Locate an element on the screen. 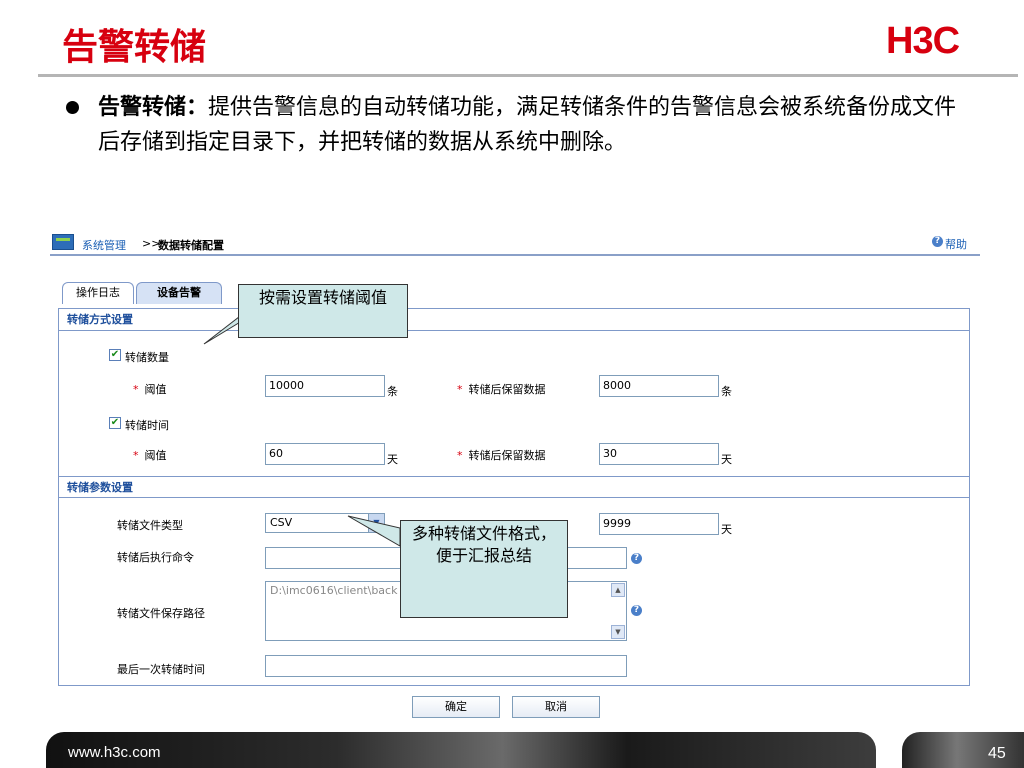 The width and height of the screenshot is (1024, 768). title-divider is located at coordinates (528, 75).